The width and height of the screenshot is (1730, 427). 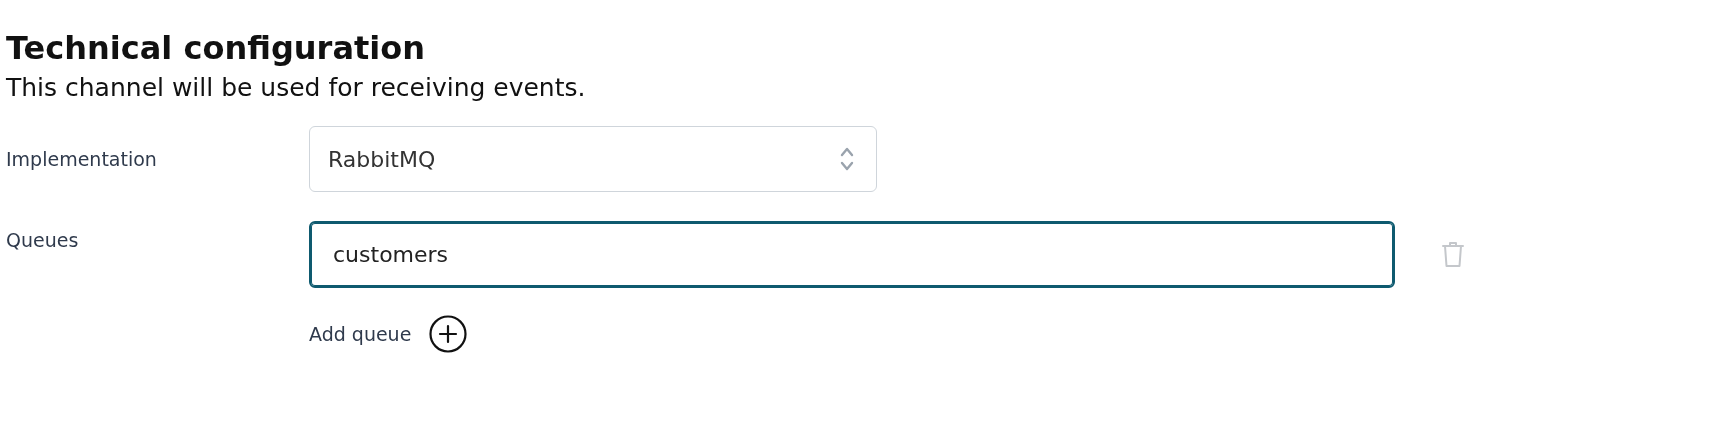 What do you see at coordinates (82, 159) in the screenshot?
I see `field-label: Implementation` at bounding box center [82, 159].